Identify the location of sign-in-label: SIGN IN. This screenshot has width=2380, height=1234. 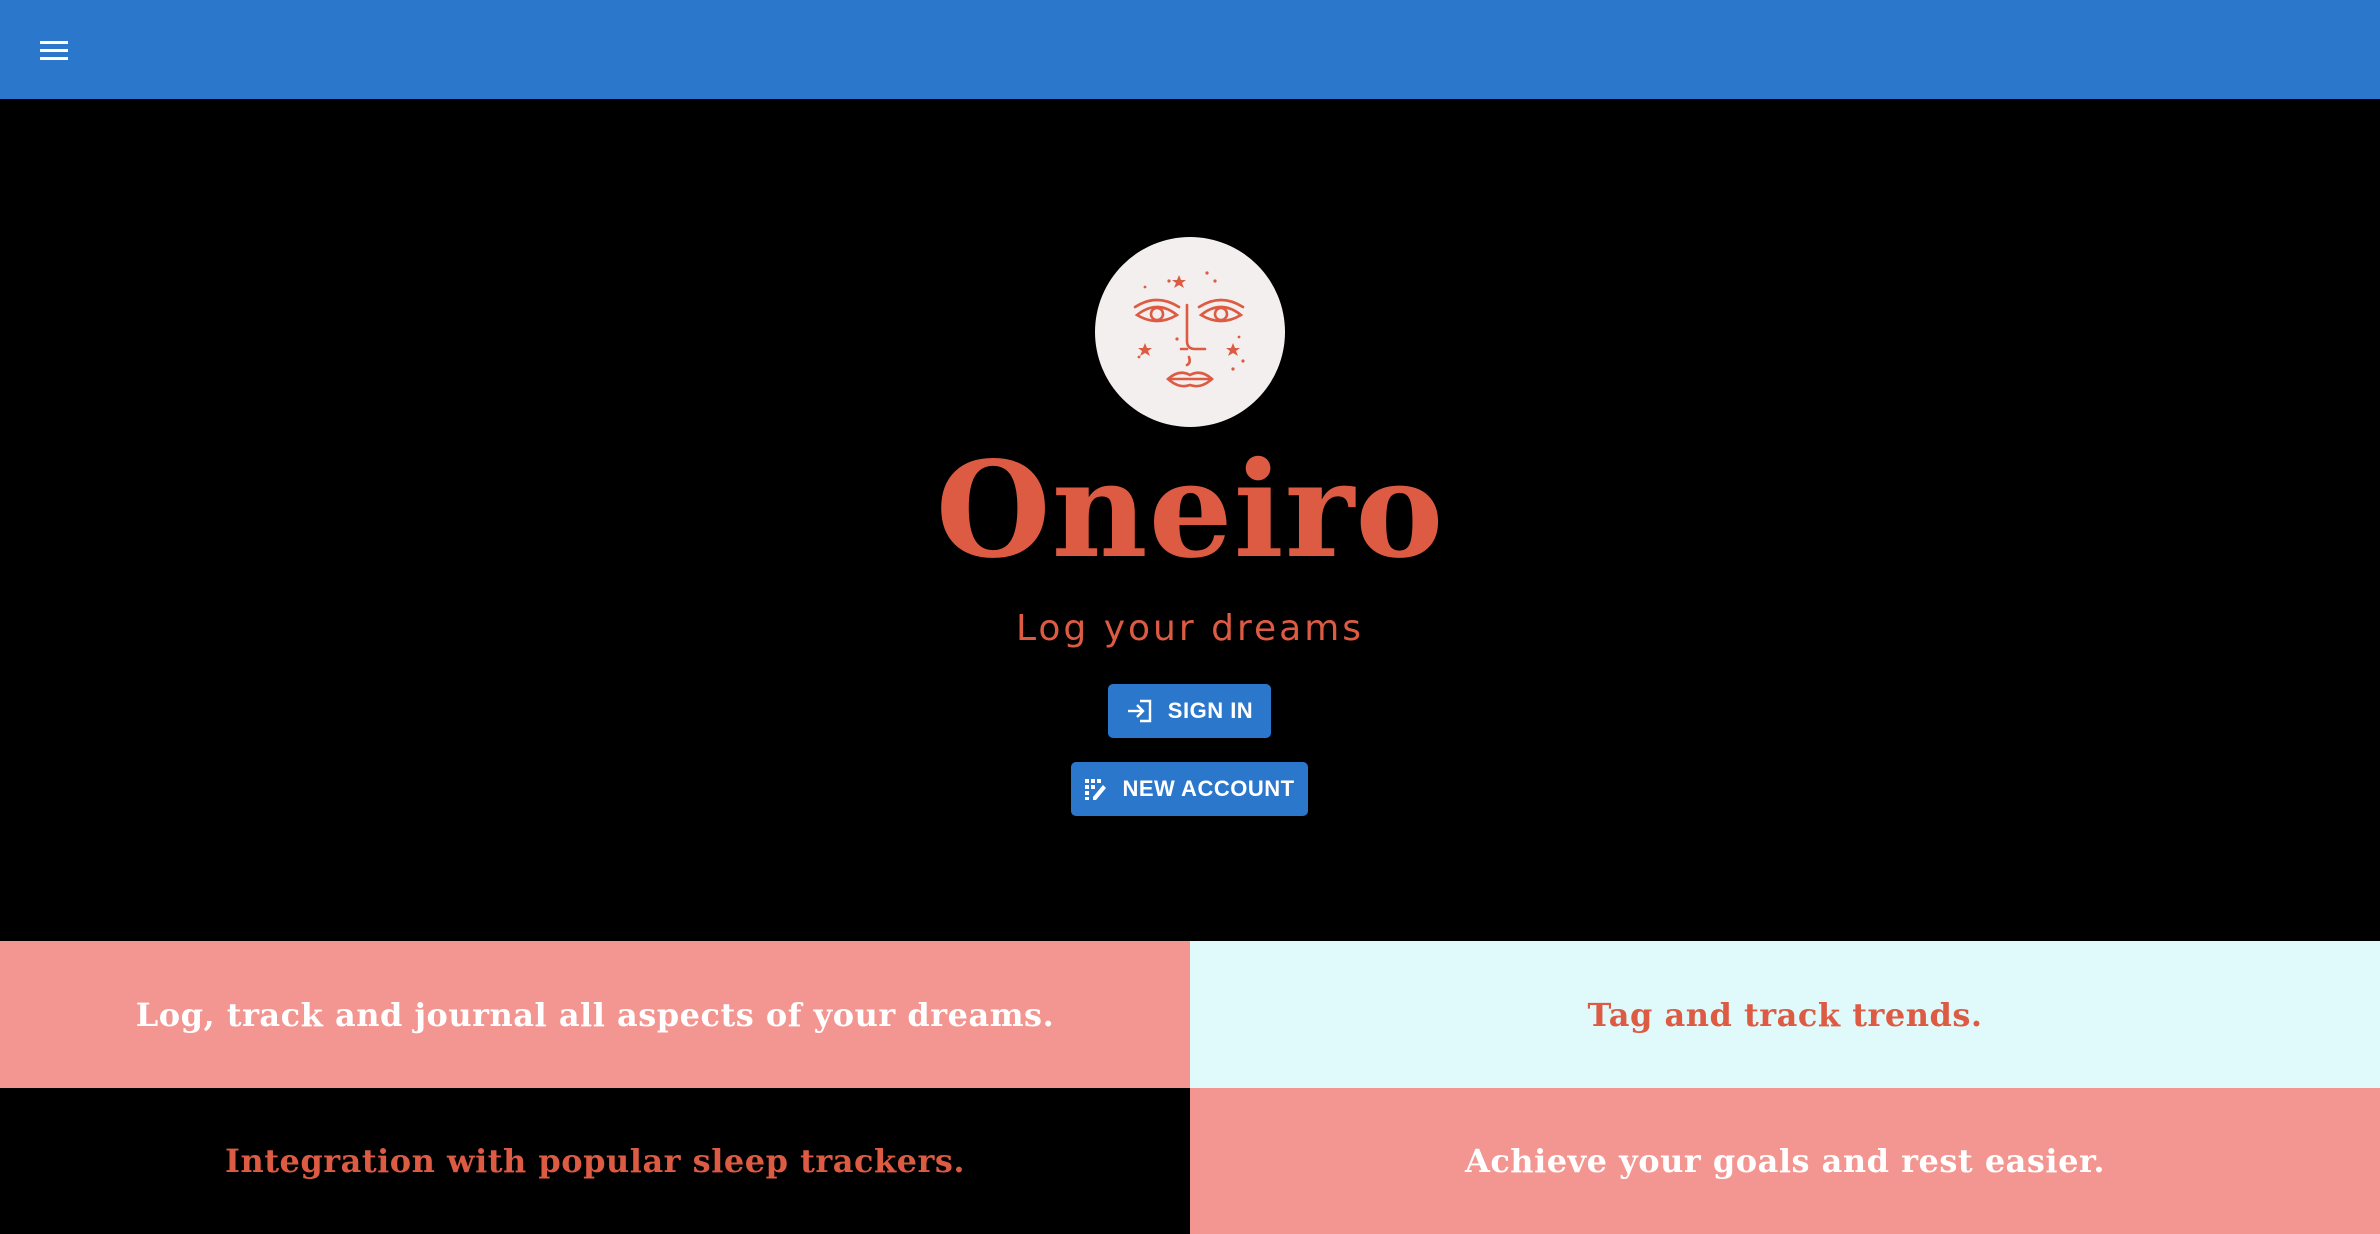
(1210, 710).